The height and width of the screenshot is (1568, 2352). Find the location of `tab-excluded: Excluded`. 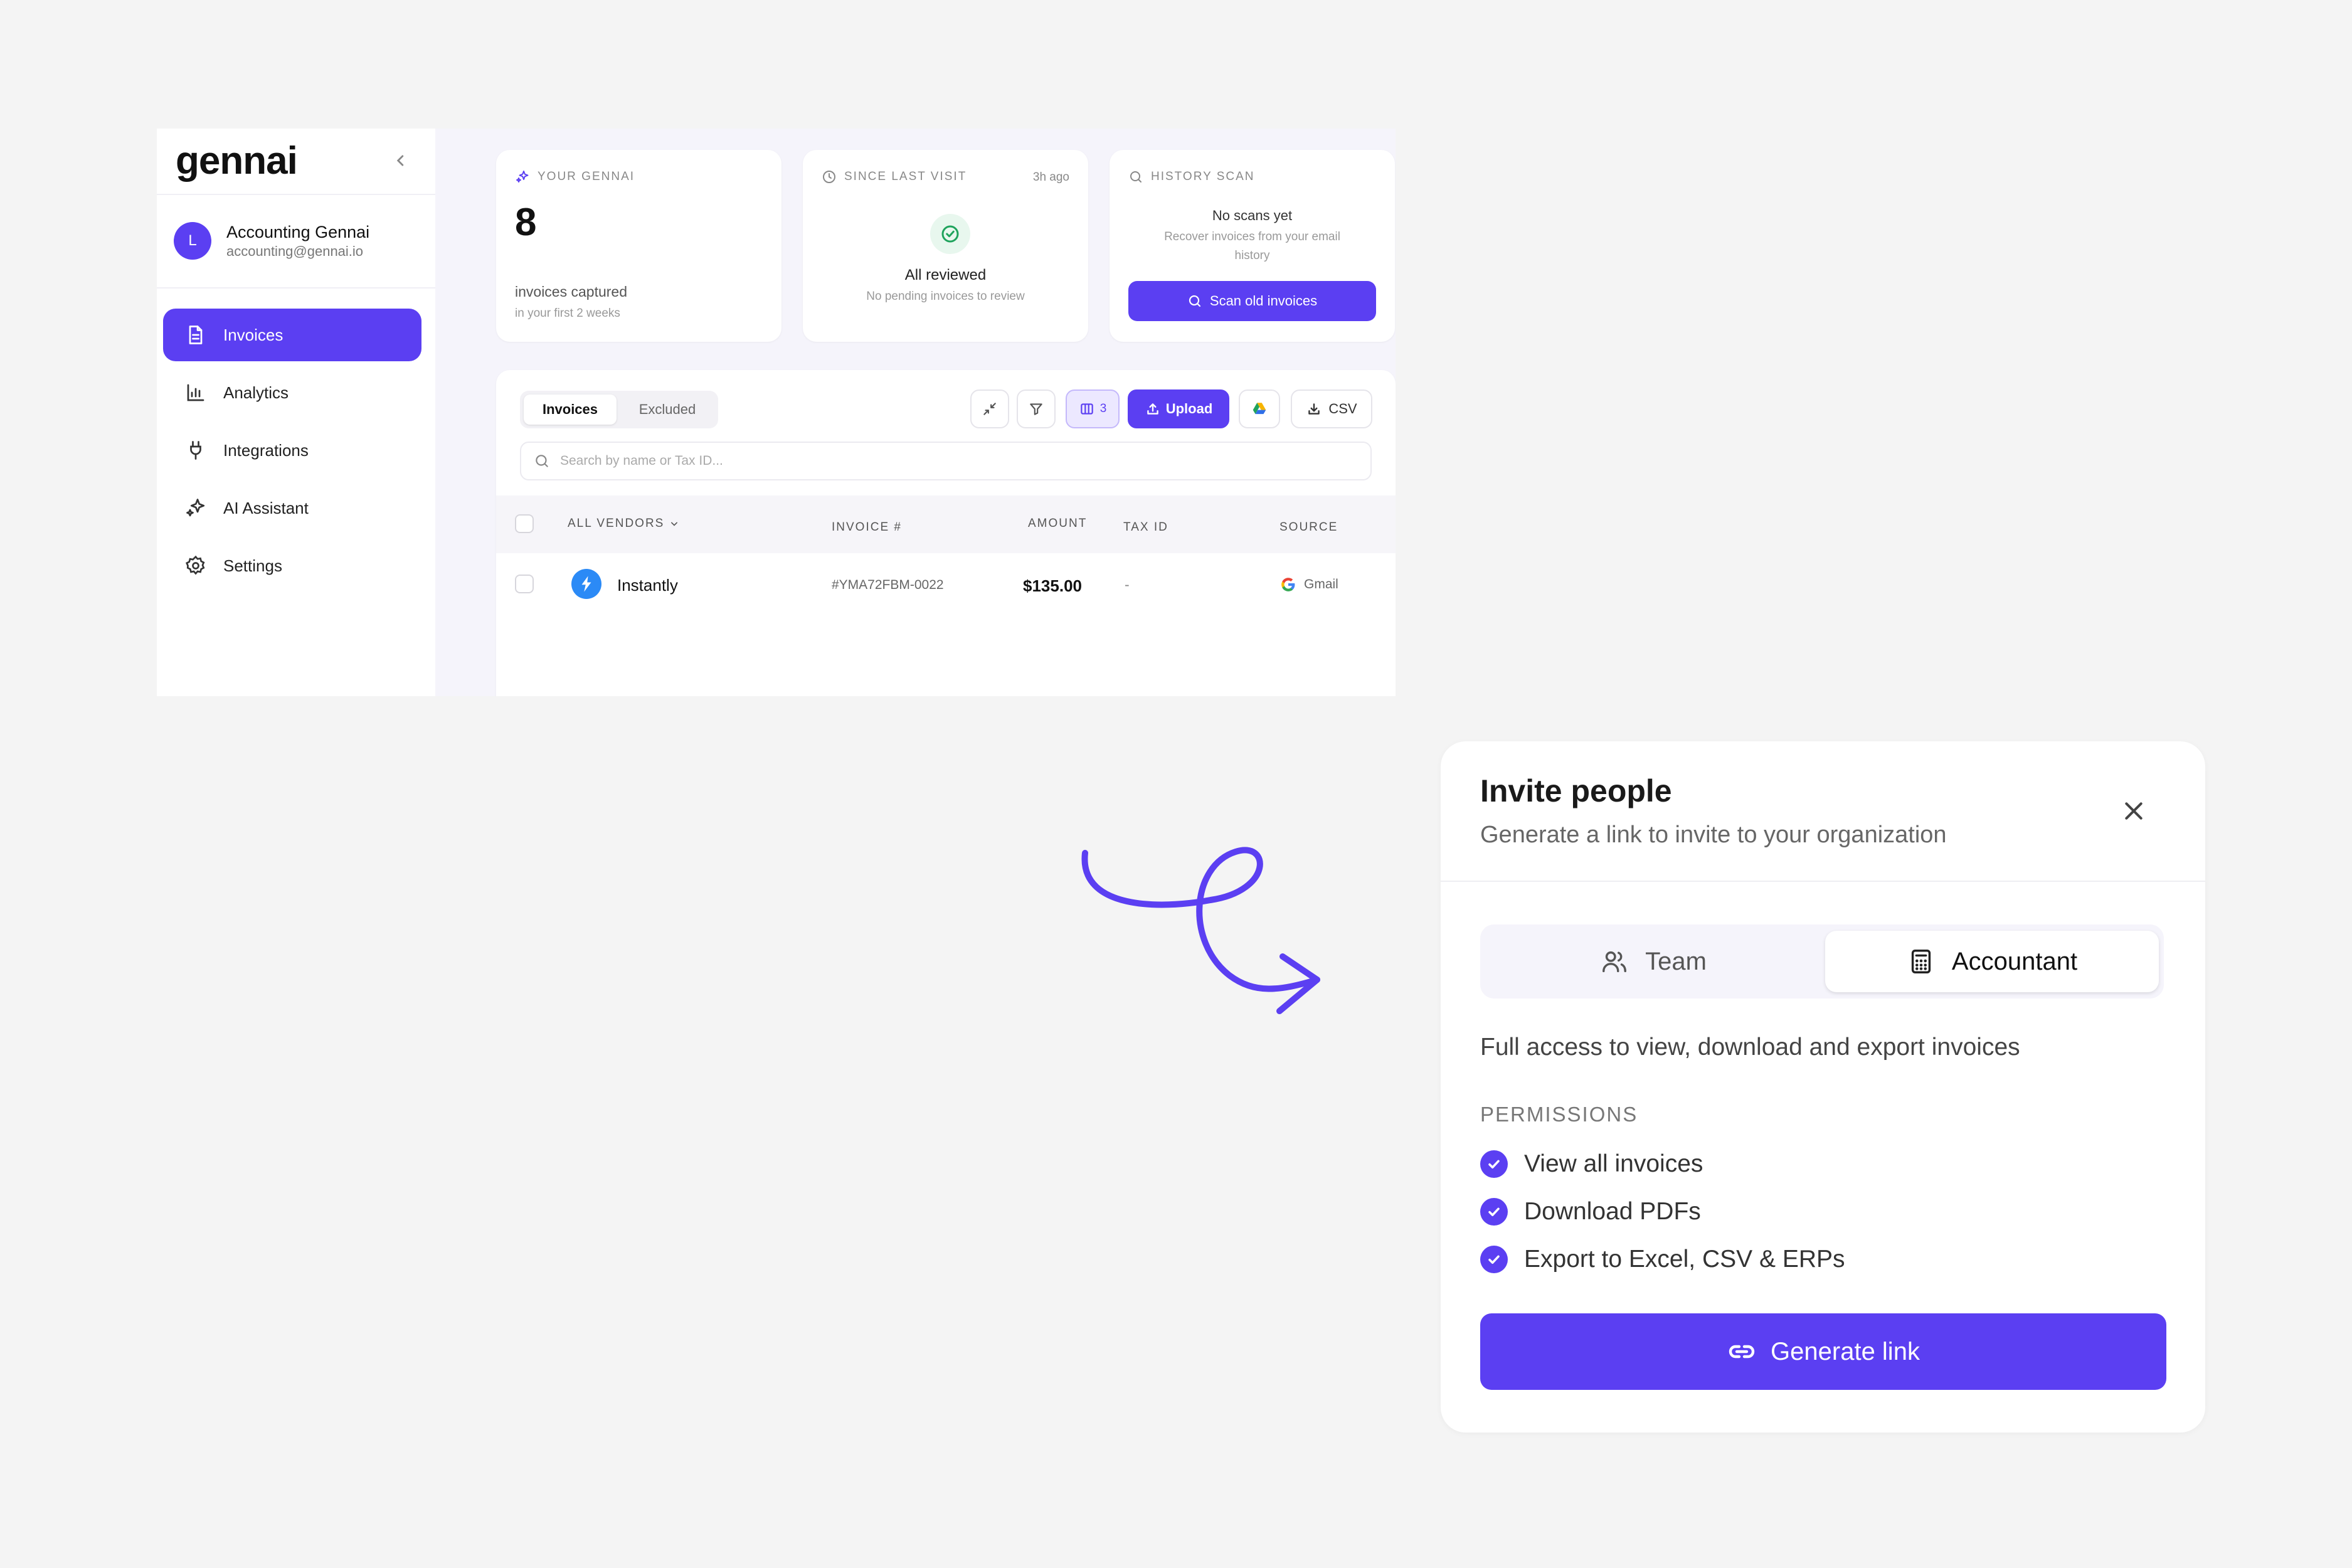

tab-excluded: Excluded is located at coordinates (667, 410).